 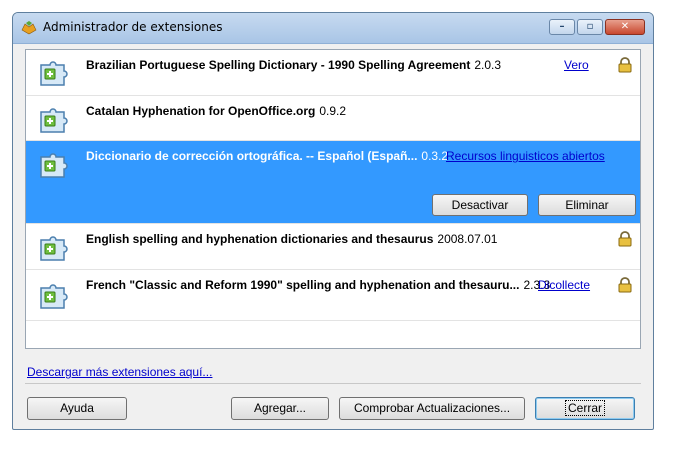 I want to click on remove-button: Eliminar, so click(x=587, y=205).